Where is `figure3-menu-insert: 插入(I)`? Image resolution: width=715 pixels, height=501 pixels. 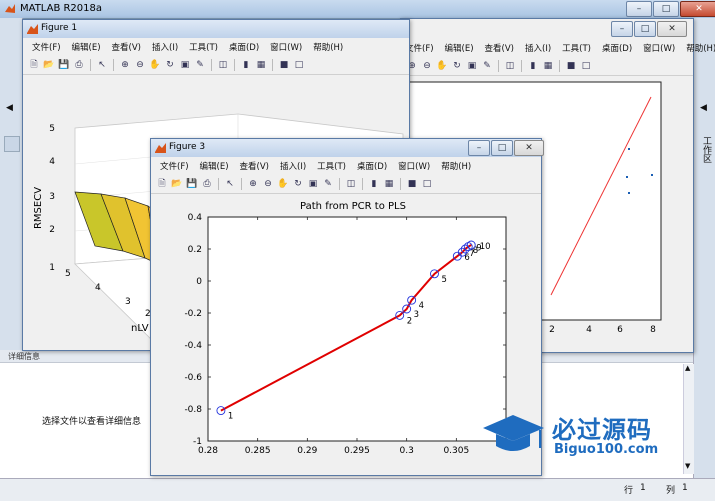 figure3-menu-insert: 插入(I) is located at coordinates (293, 166).